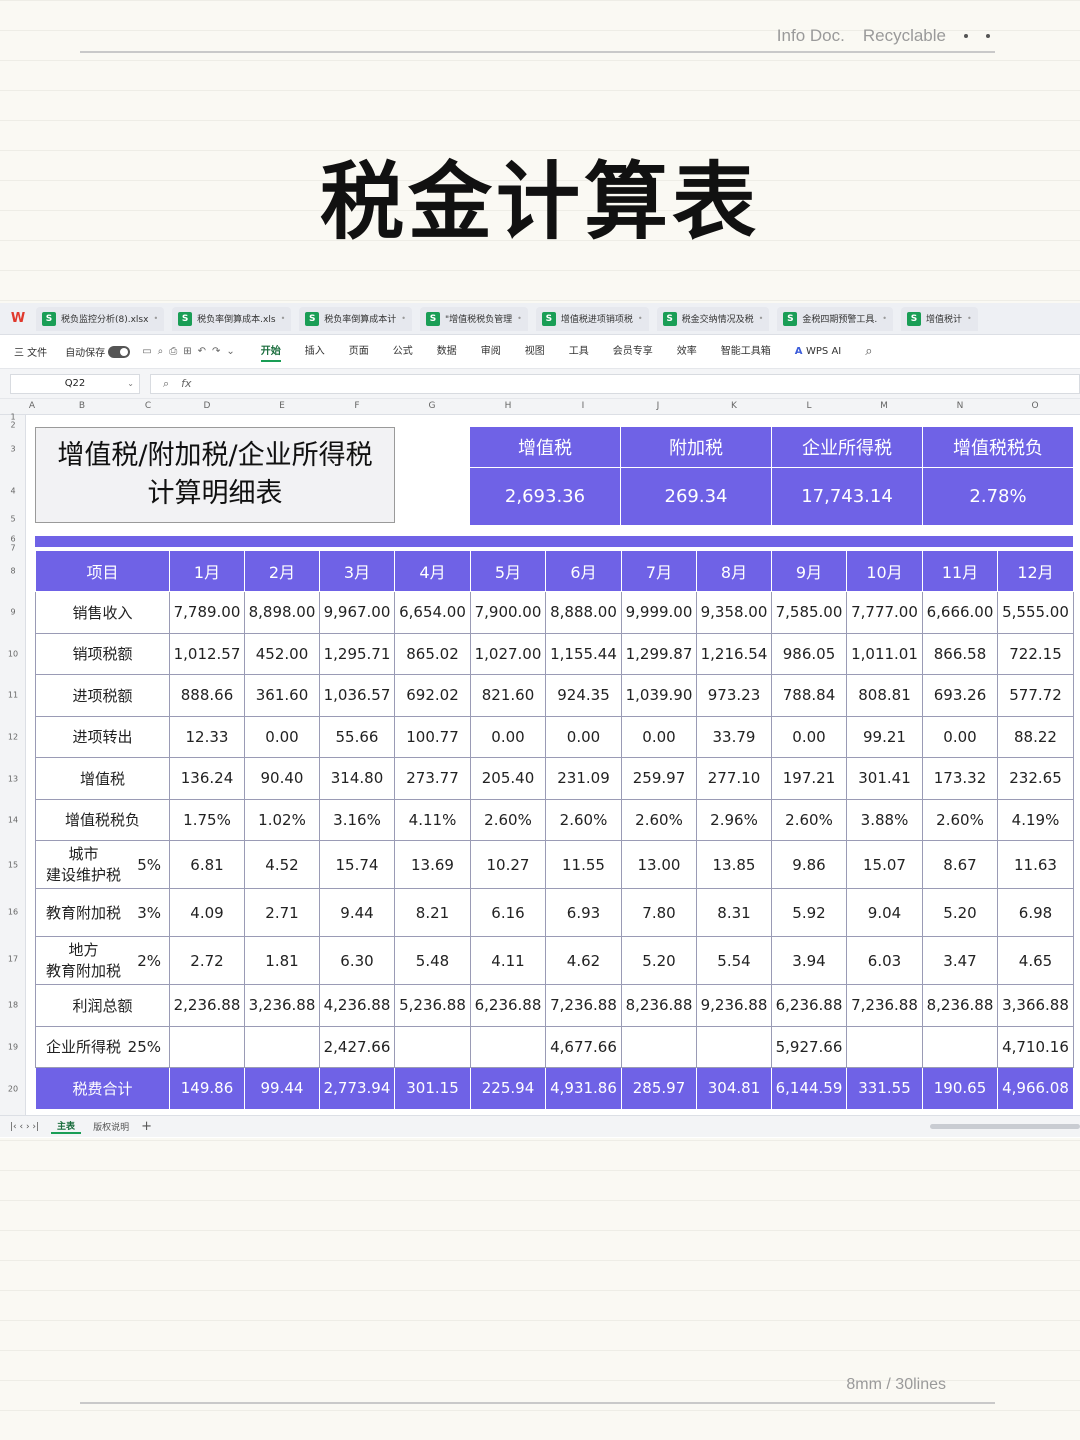  I want to click on column-label: I, so click(583, 406).